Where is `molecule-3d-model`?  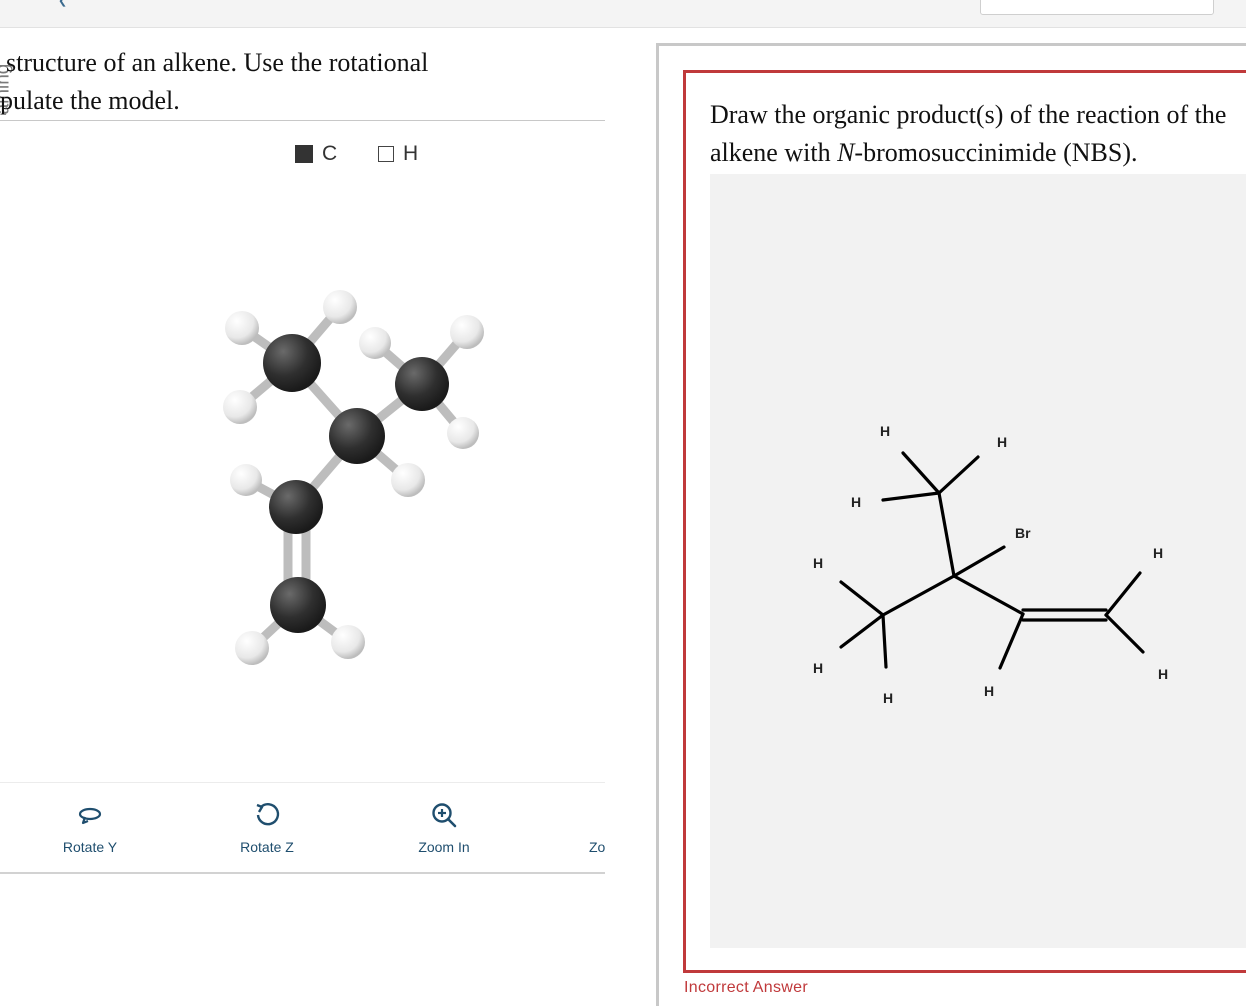 molecule-3d-model is located at coordinates (360, 480).